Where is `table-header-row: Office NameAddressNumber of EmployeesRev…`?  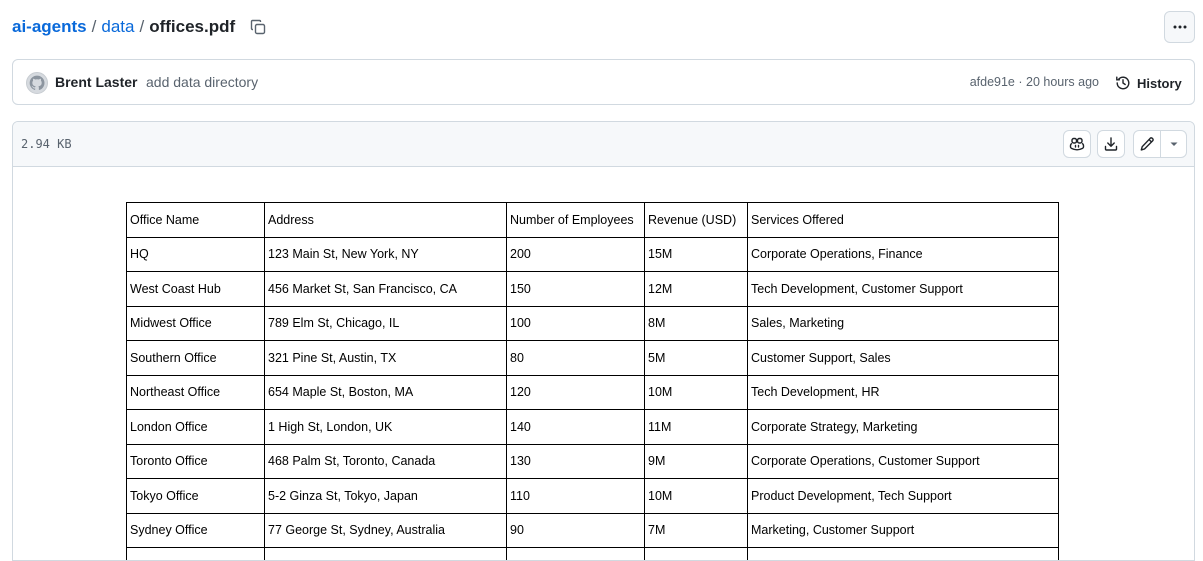
table-header-row: Office NameAddressNumber of EmployeesRev… is located at coordinates (593, 220).